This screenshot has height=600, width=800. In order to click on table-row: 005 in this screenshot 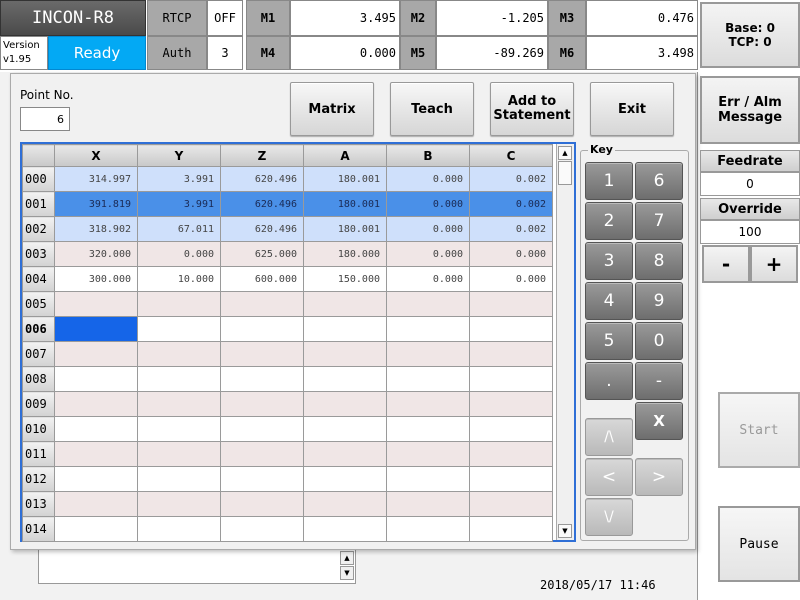, I will do `click(287, 304)`.